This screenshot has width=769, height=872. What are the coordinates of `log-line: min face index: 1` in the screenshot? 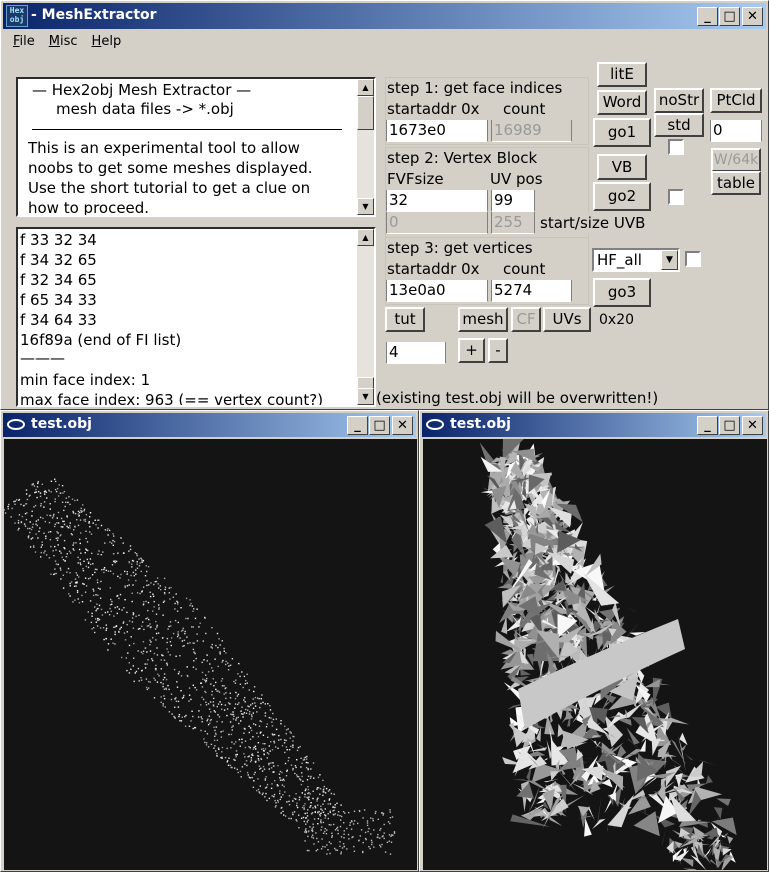 It's located at (85, 380).